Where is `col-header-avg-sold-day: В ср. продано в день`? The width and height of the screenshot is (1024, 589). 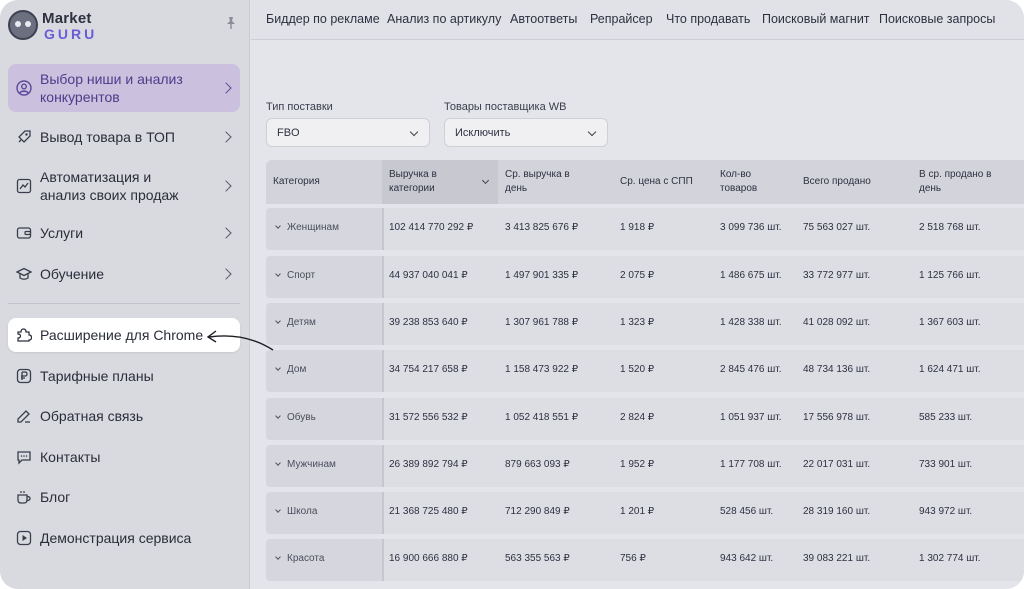 col-header-avg-sold-day: В ср. продано в день is located at coordinates (964, 182).